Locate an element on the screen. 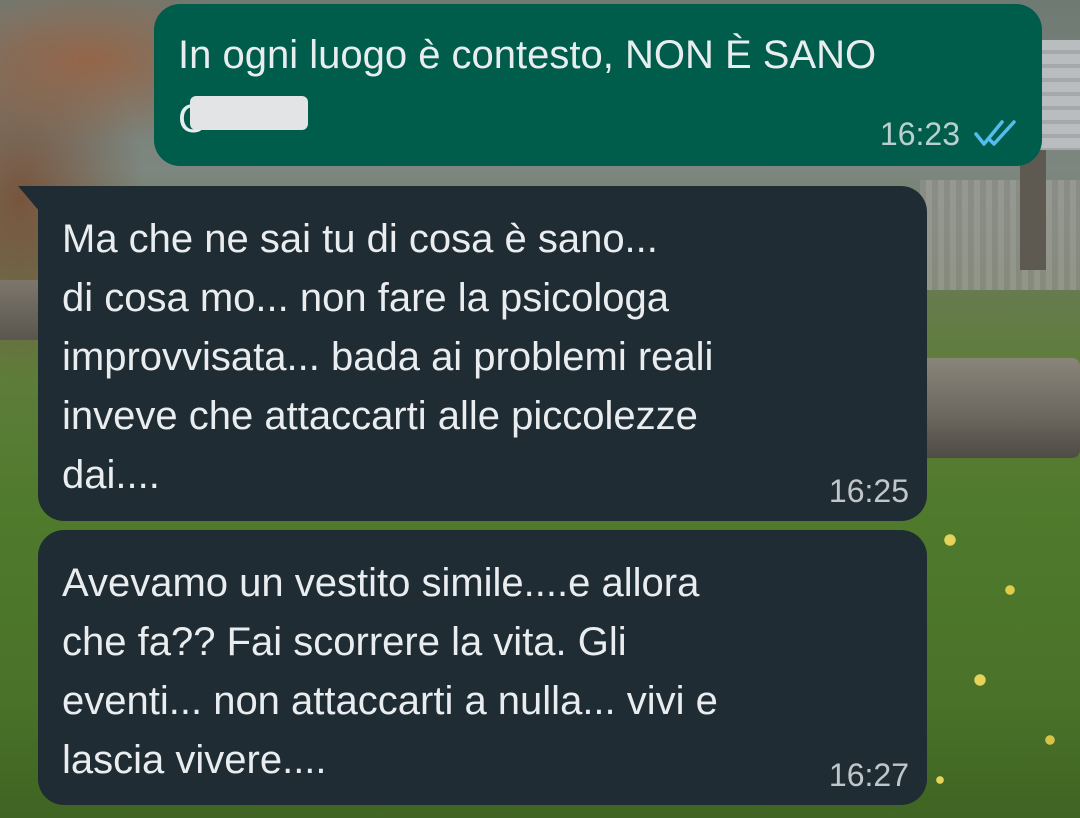 The height and width of the screenshot is (818, 1080). double-check-read-icon is located at coordinates (995, 133).